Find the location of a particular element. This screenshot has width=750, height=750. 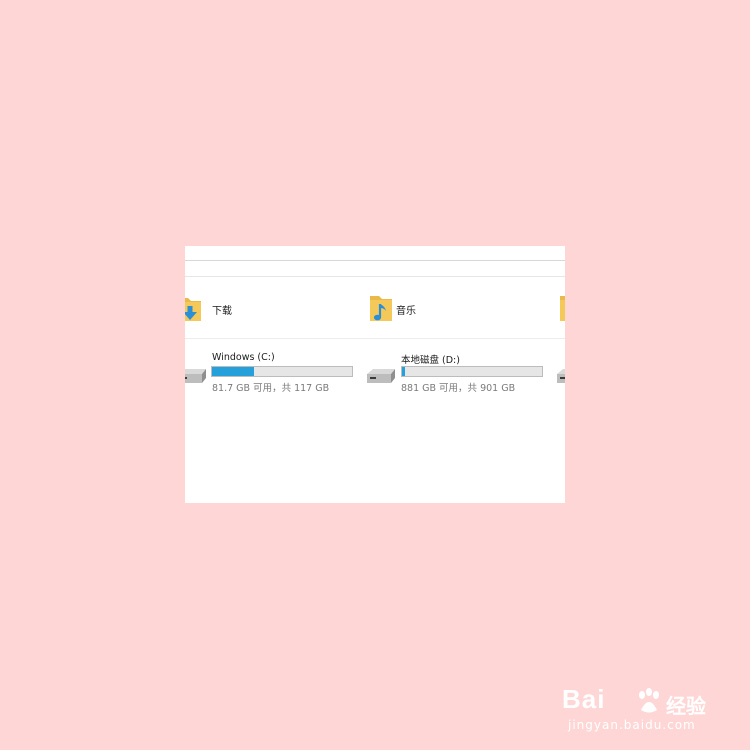

drive-space-info: 881 GB 可用，共 901 GB is located at coordinates (458, 388).